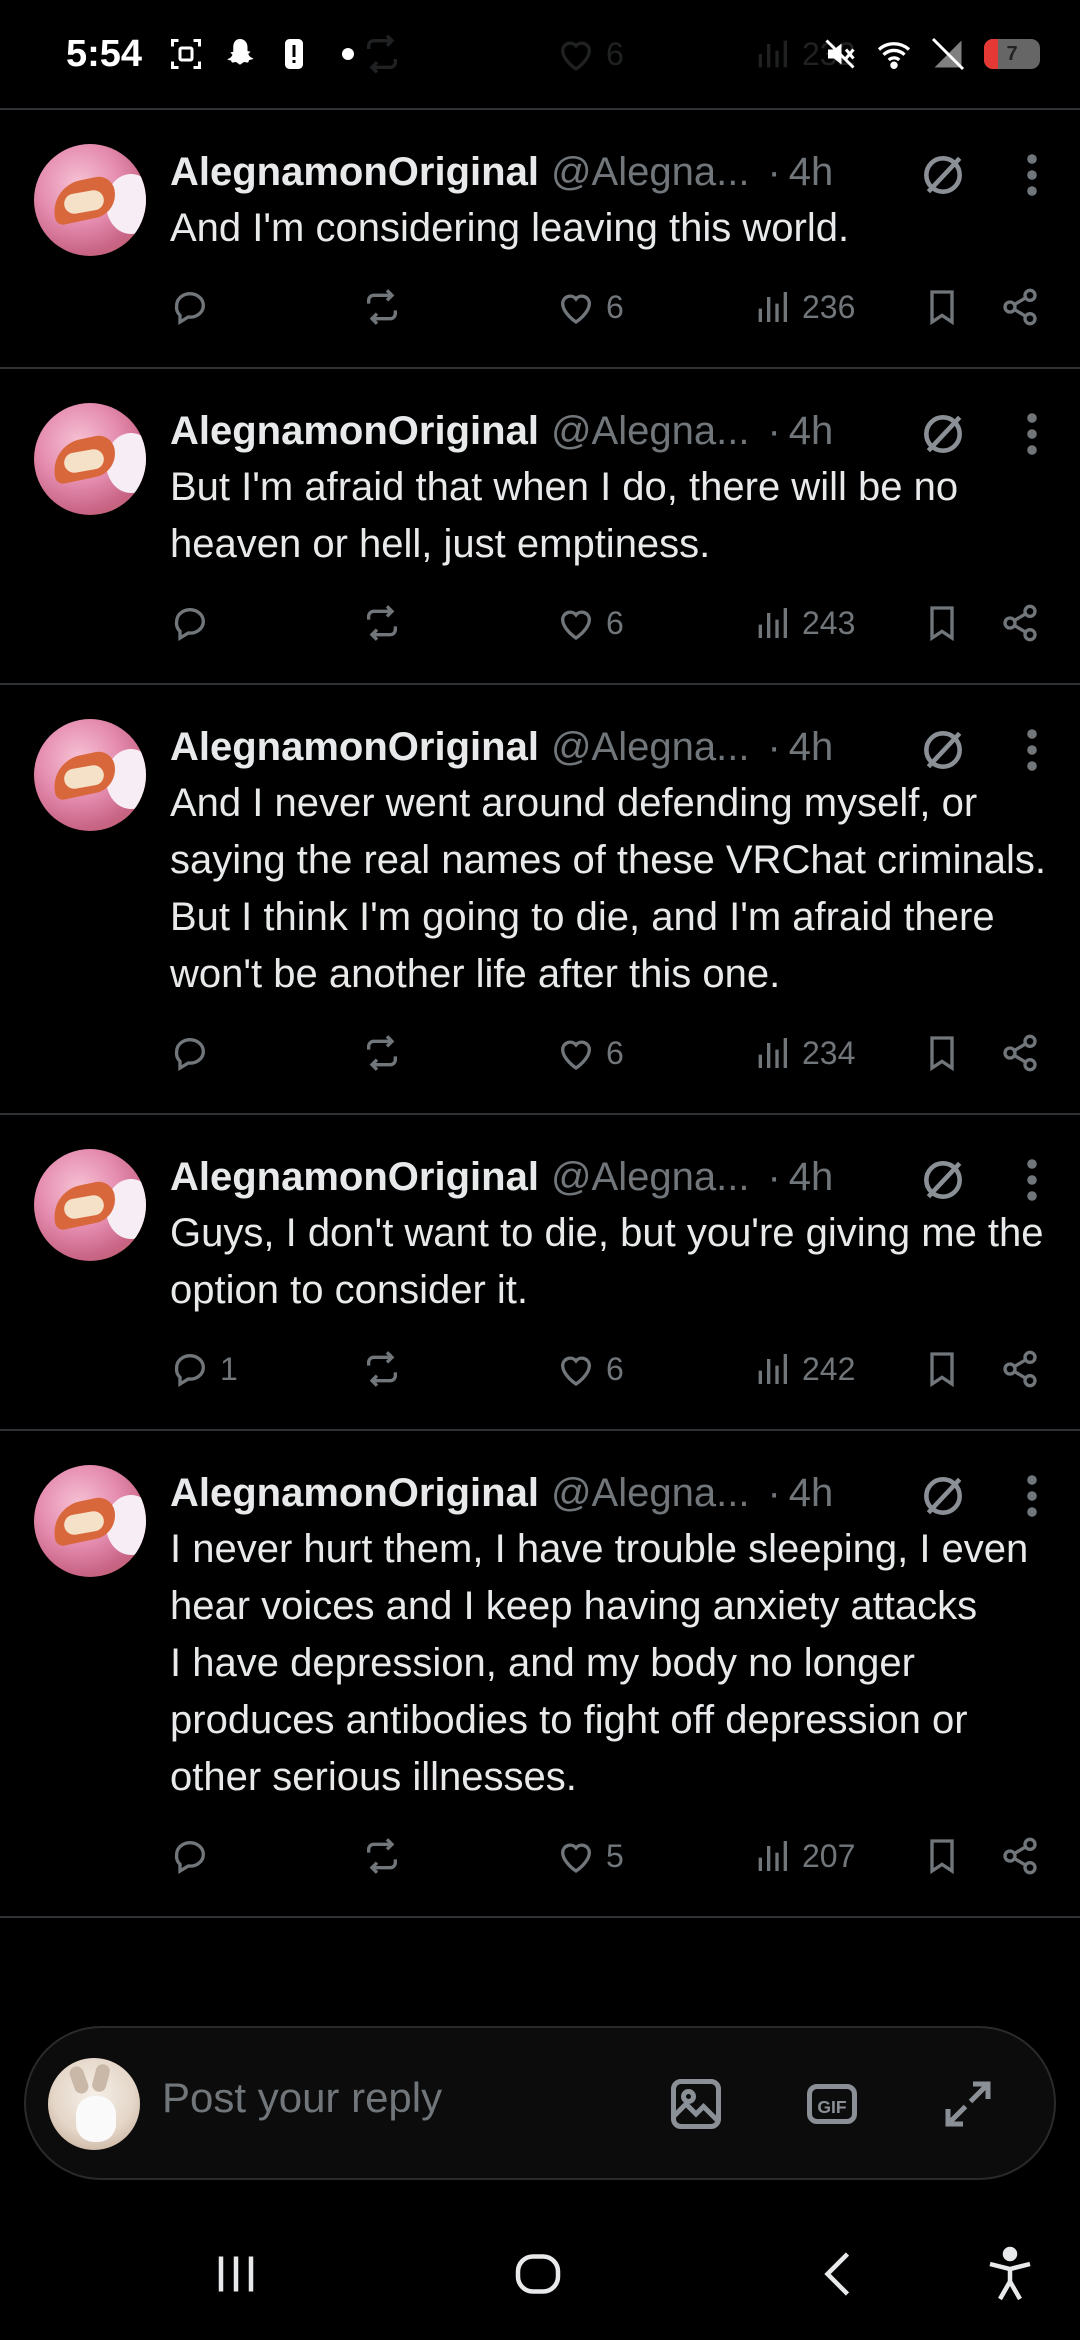  What do you see at coordinates (186, 54) in the screenshot?
I see `screenshot-icon` at bounding box center [186, 54].